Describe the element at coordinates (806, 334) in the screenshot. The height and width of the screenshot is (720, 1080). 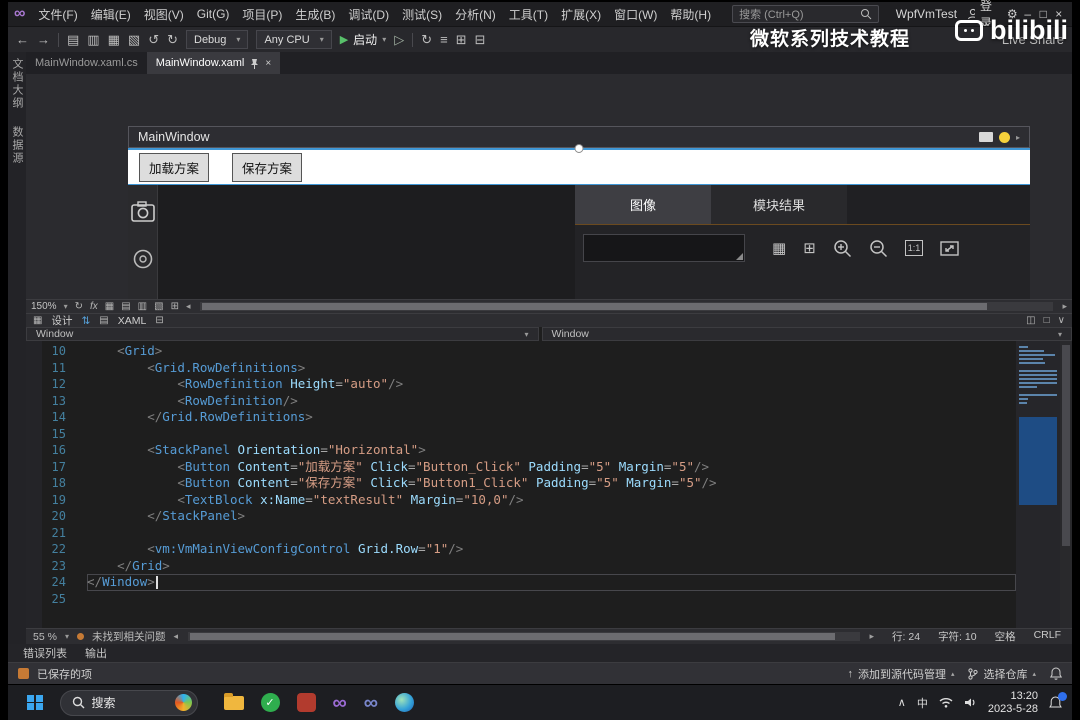
I see `element-dropdown-right: Window ▾` at that location.